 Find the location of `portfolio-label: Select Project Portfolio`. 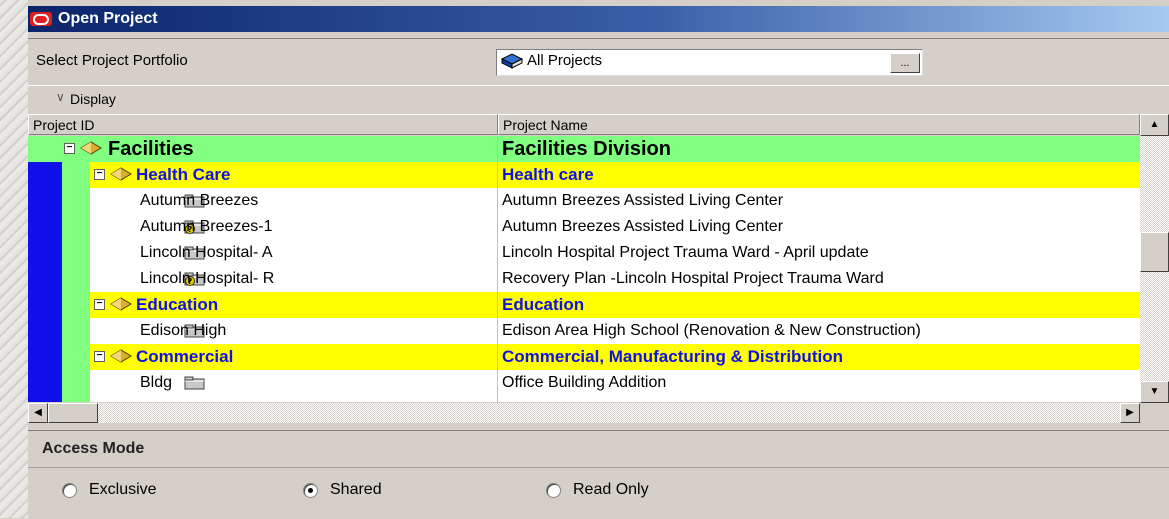

portfolio-label: Select Project Portfolio is located at coordinates (112, 60).